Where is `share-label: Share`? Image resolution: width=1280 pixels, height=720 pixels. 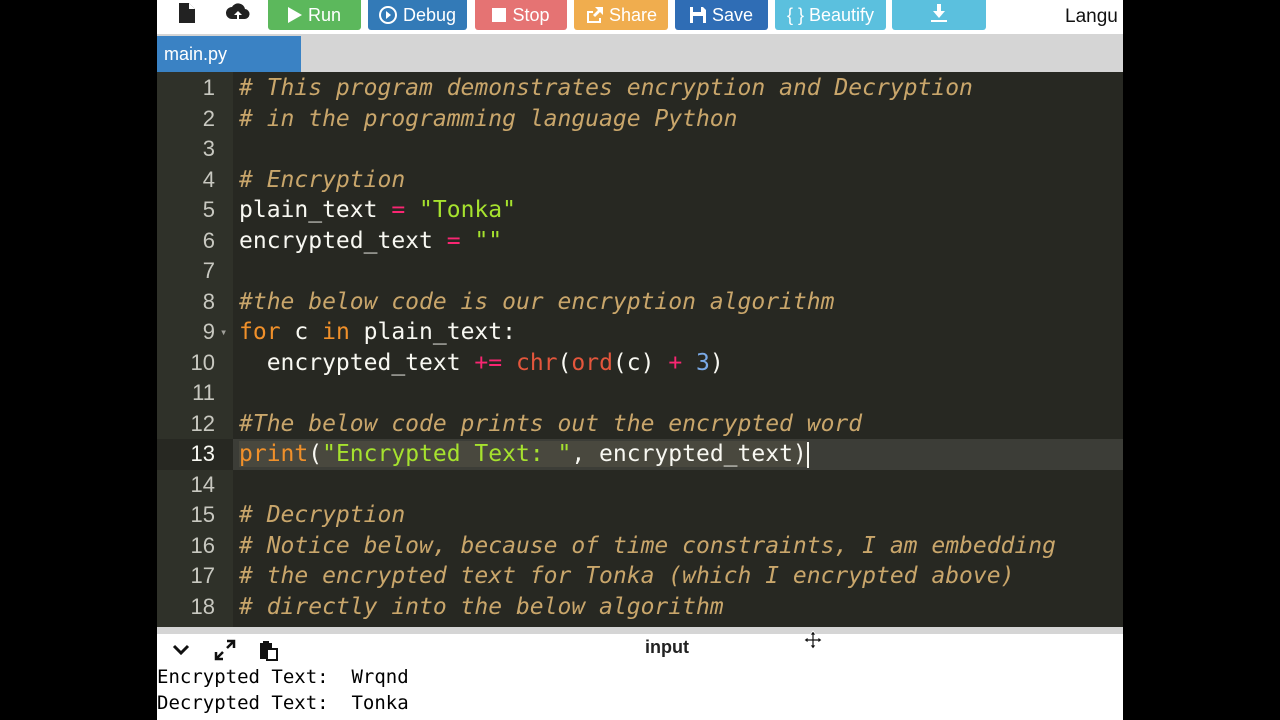
share-label: Share is located at coordinates (633, 14).